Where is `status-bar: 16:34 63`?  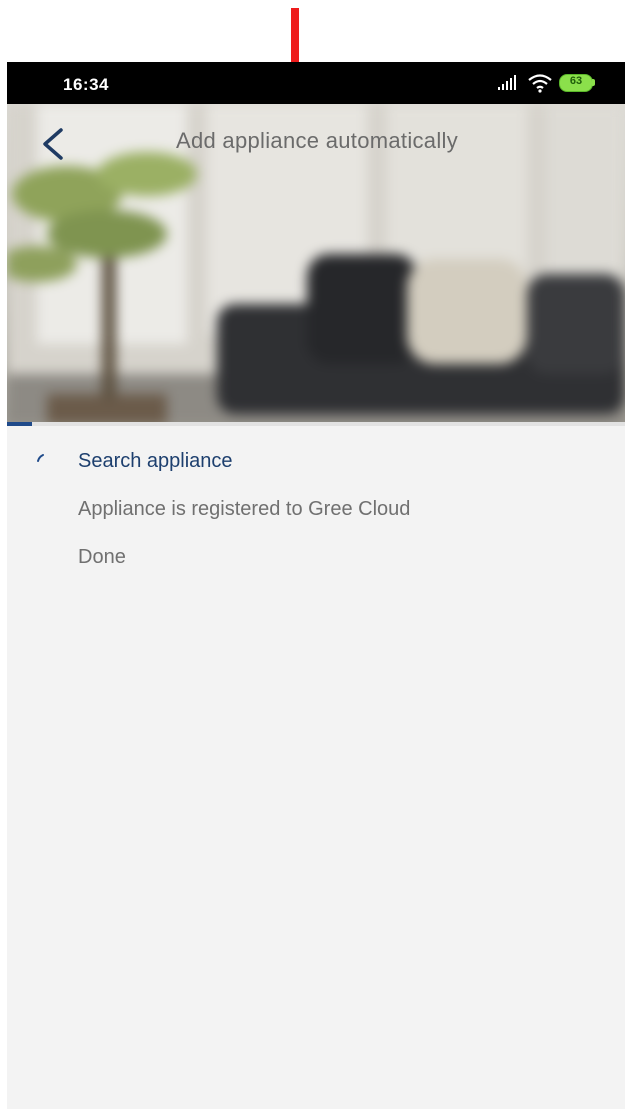 status-bar: 16:34 63 is located at coordinates (316, 83).